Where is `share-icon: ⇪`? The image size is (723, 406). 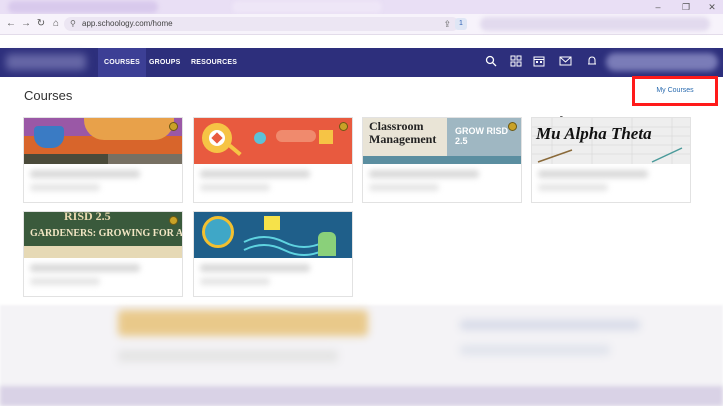
share-icon: ⇪ is located at coordinates (447, 24).